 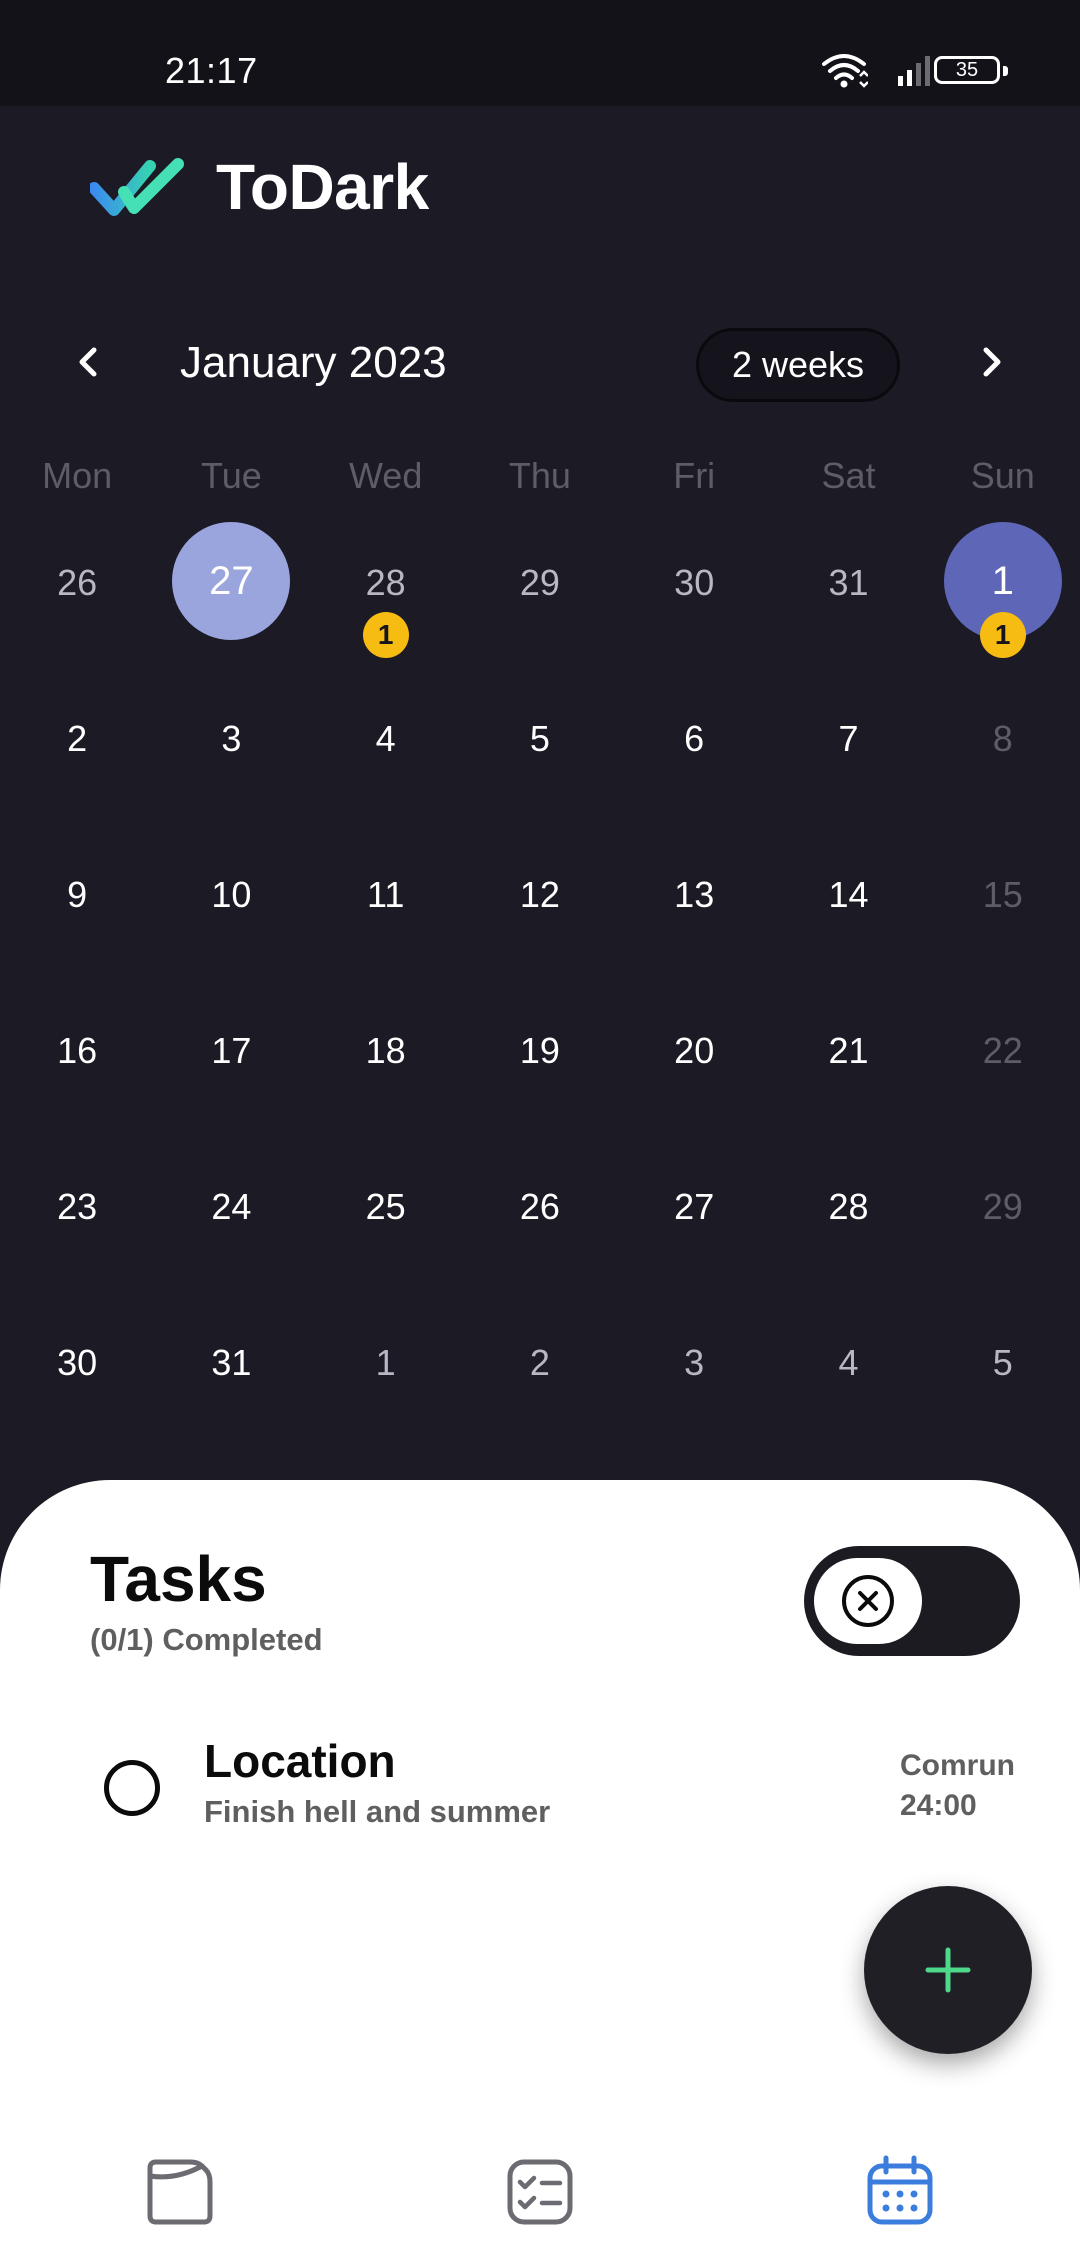 I want to click on prev-month-button, so click(x=90, y=362).